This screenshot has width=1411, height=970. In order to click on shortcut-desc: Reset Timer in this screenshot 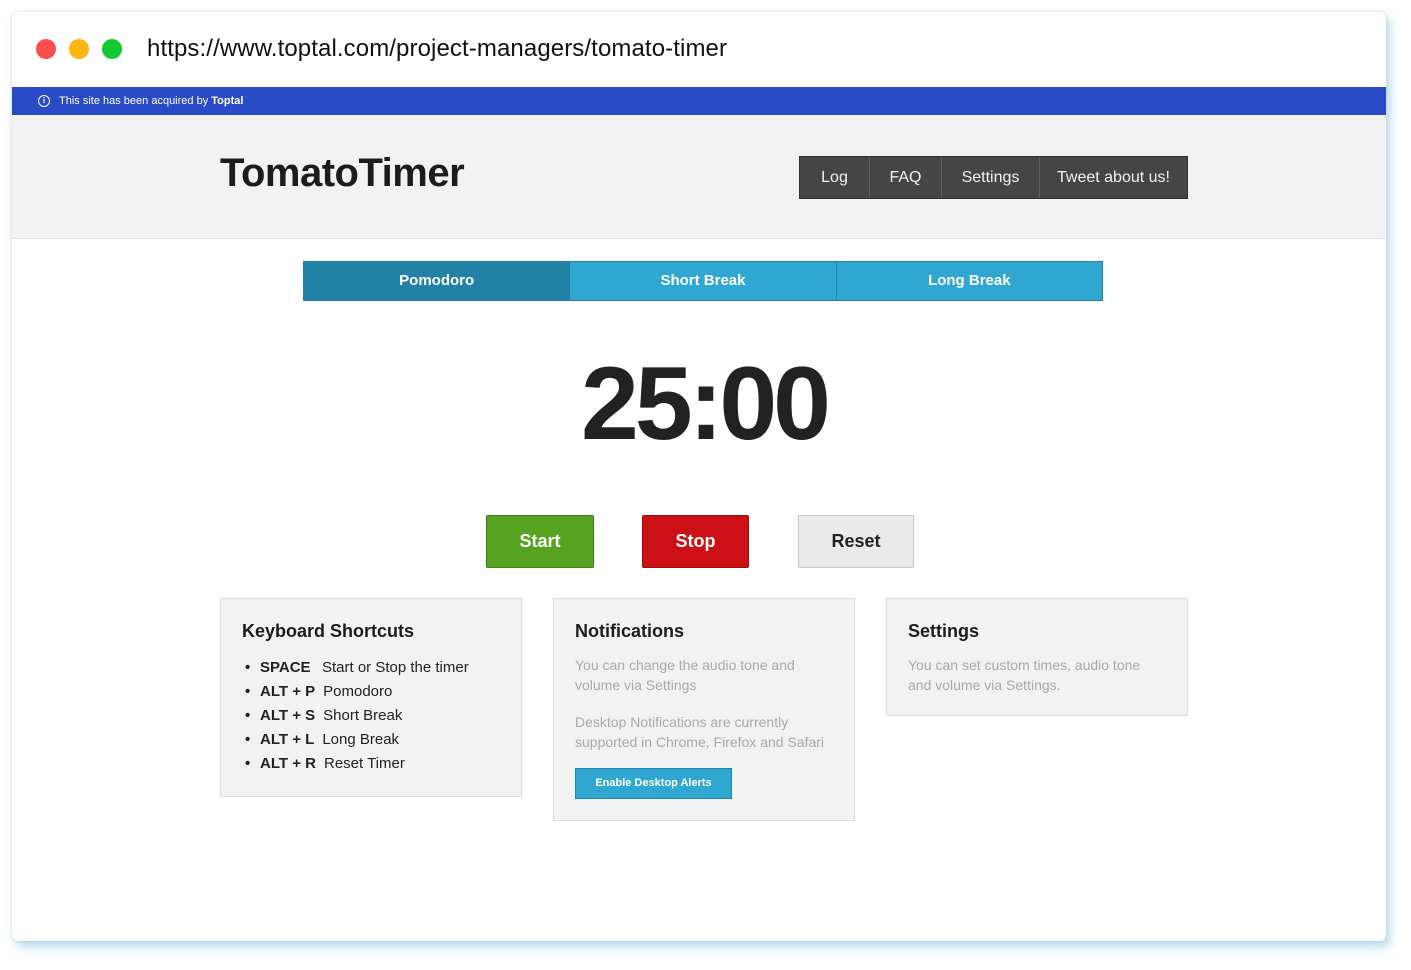, I will do `click(364, 763)`.